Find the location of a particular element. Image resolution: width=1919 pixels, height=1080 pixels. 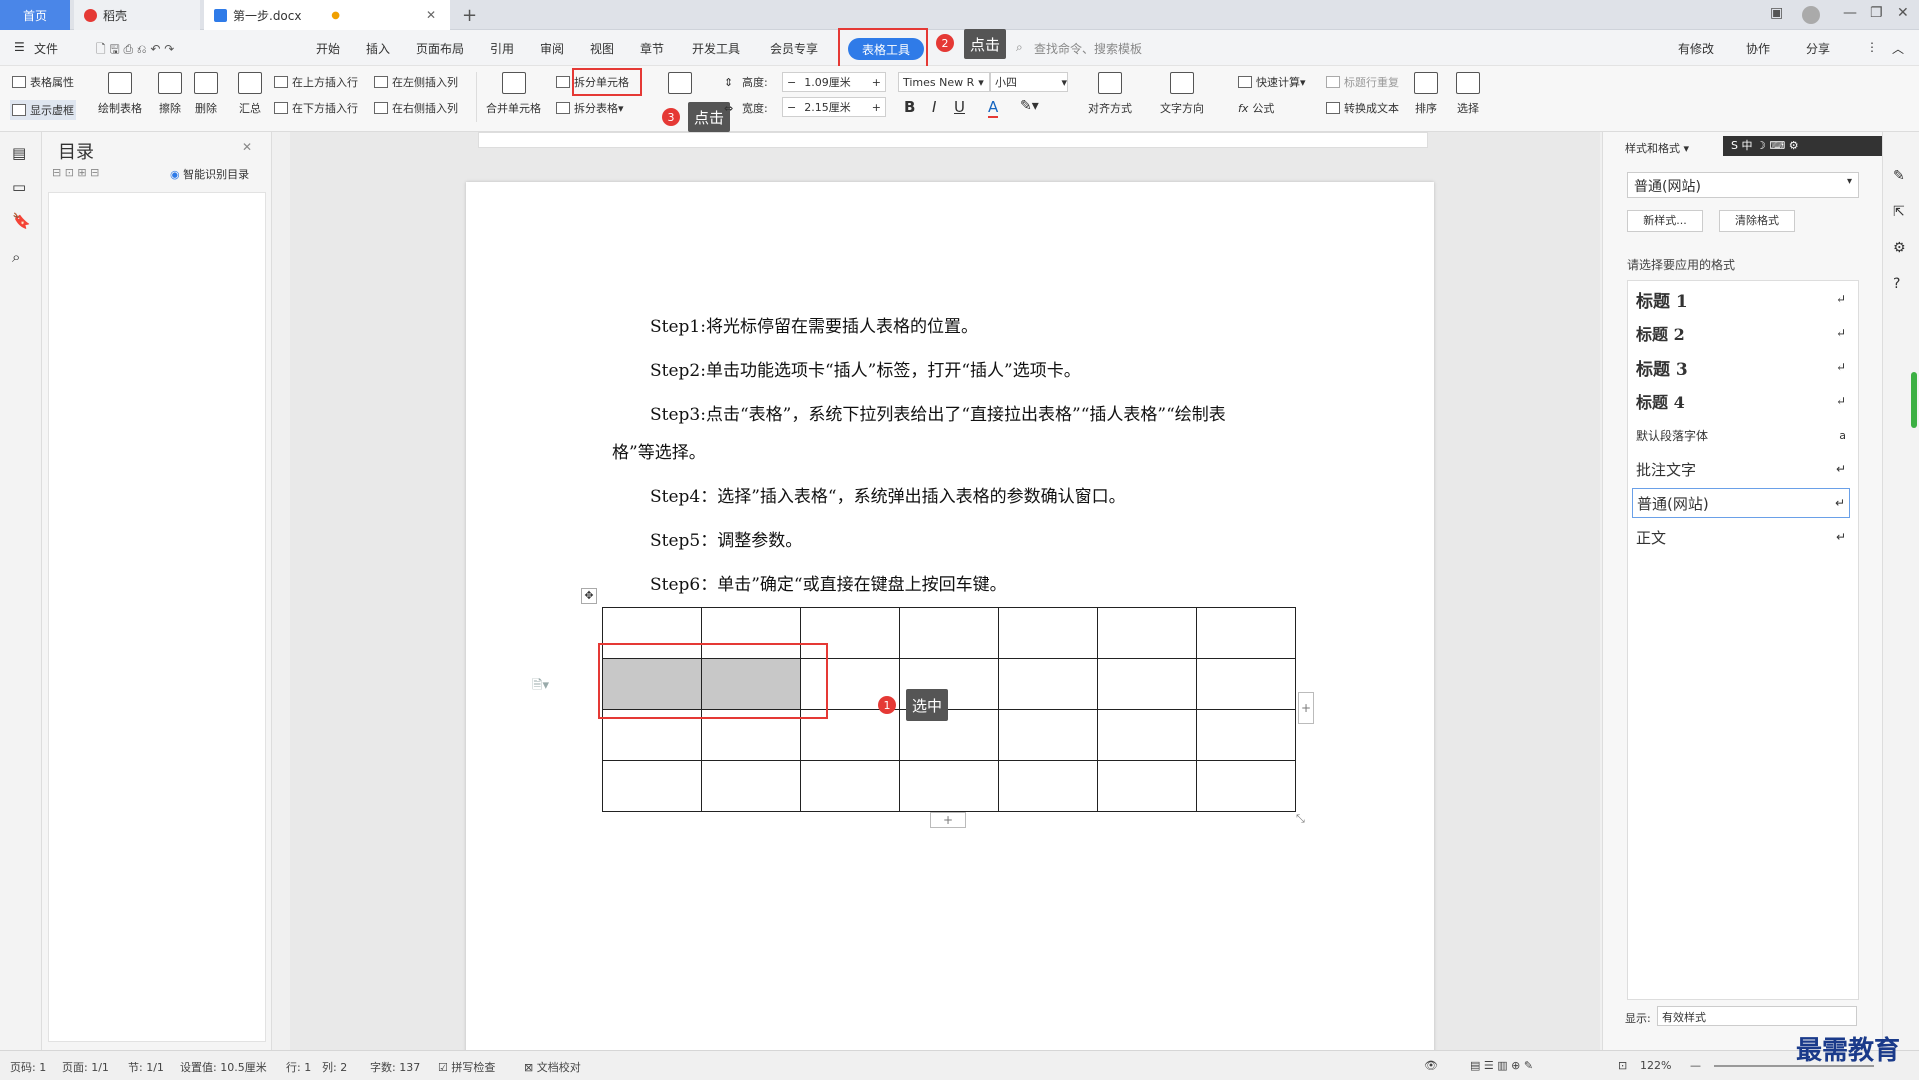

repeat-title-button: 标题行重复 is located at coordinates (1362, 82).